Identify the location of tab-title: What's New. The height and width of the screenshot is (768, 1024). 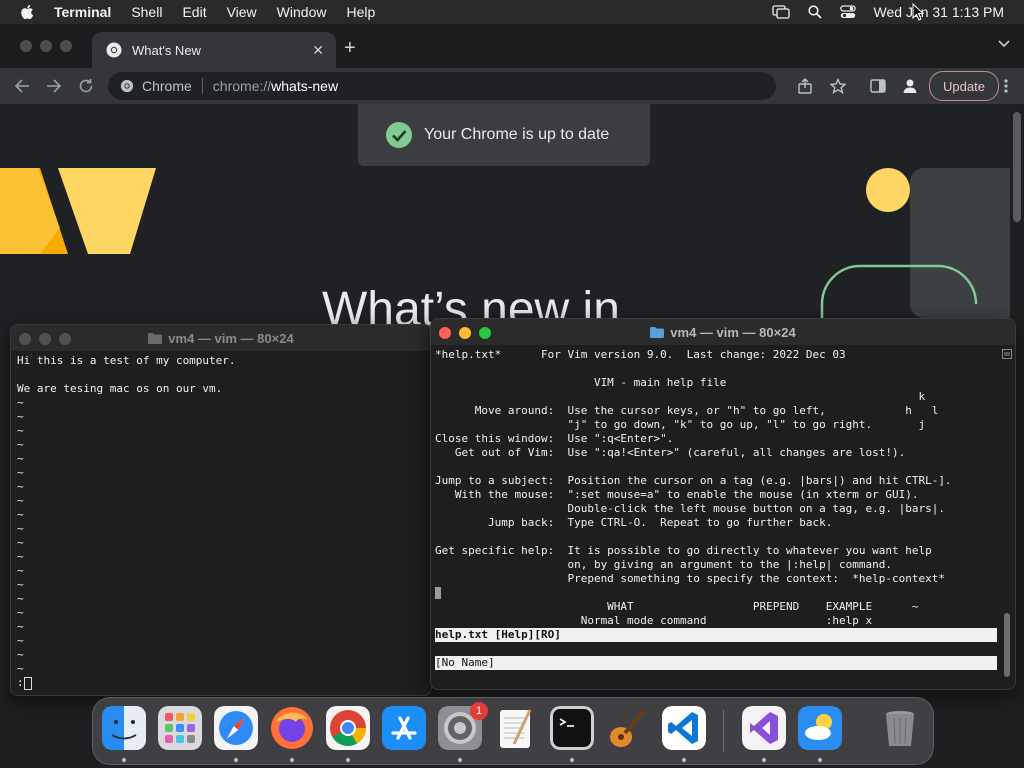
(166, 50).